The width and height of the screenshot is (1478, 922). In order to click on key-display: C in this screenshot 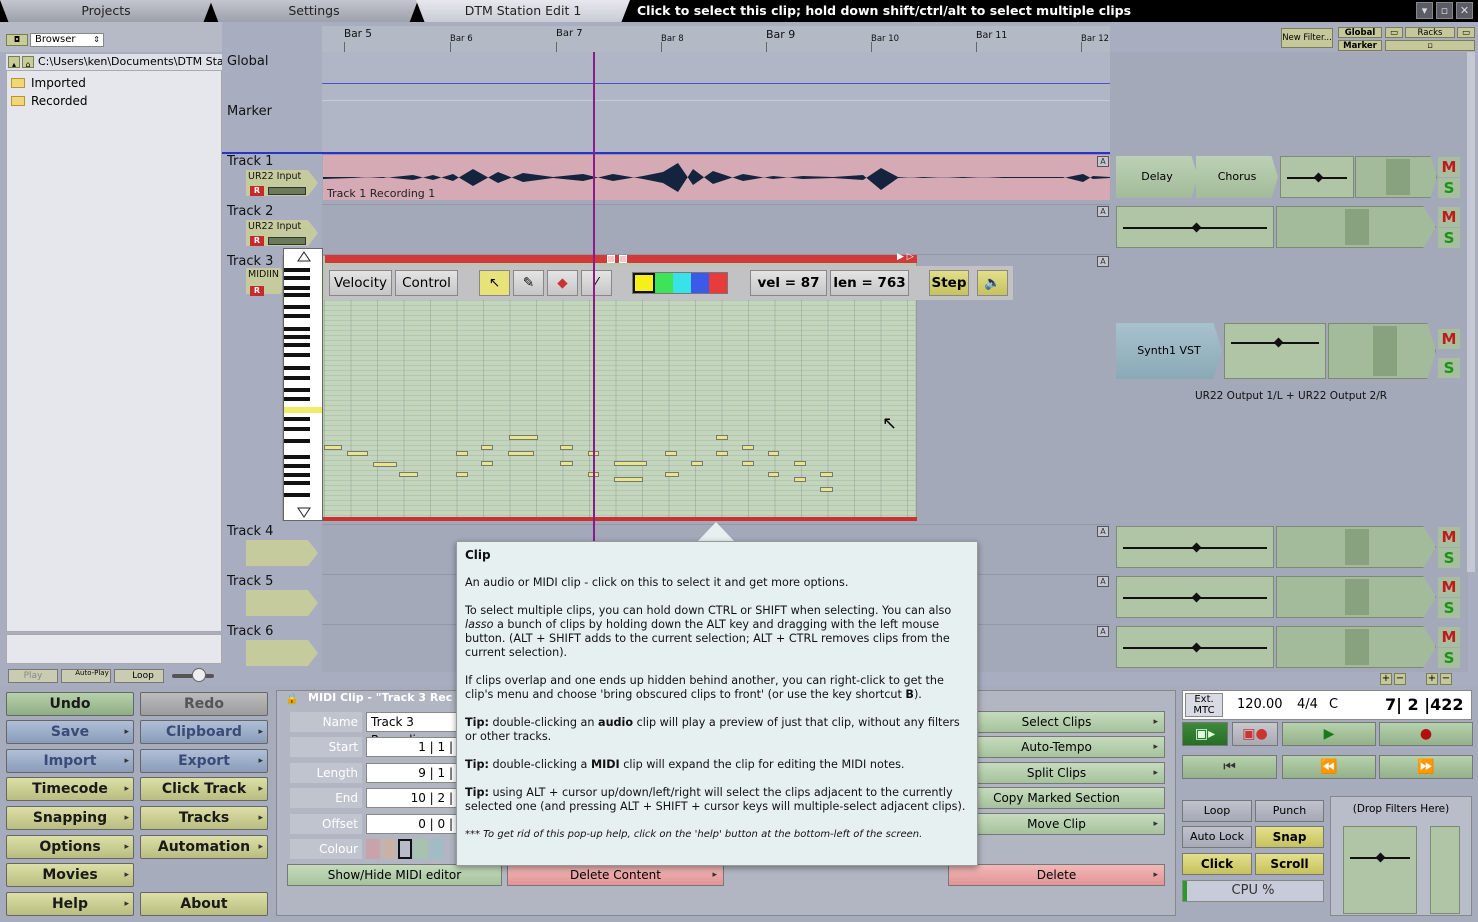, I will do `click(1333, 704)`.